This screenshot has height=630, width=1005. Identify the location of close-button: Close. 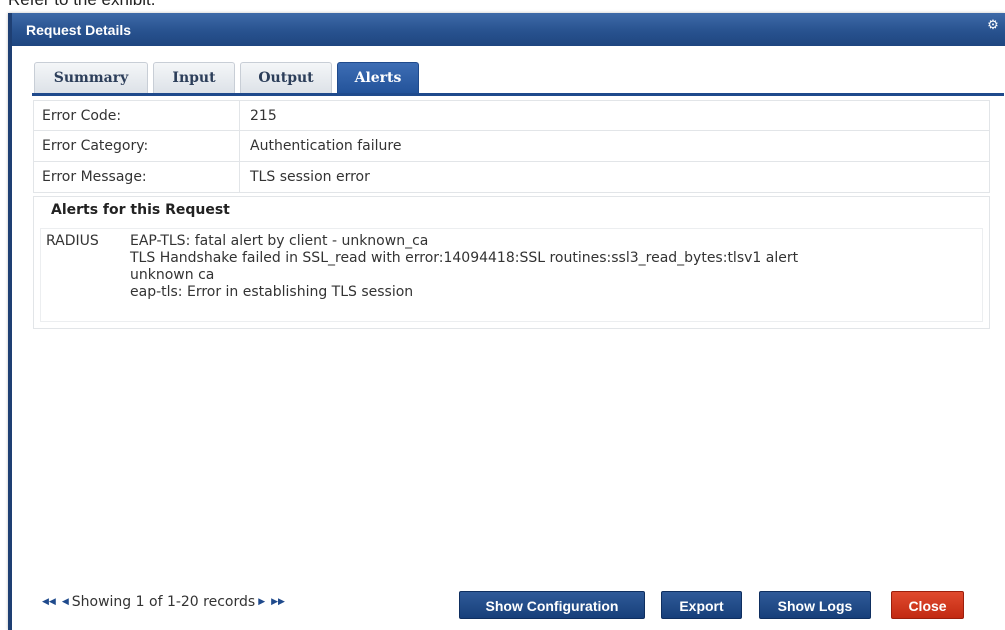
(927, 605).